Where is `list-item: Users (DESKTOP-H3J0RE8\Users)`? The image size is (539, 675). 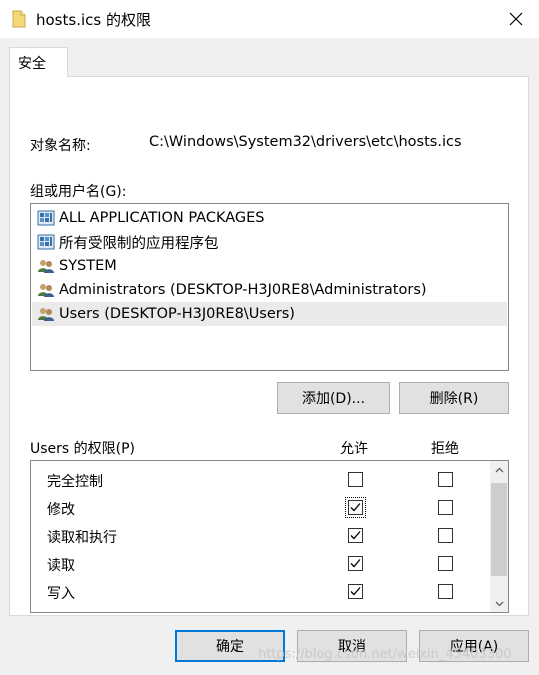
list-item: Users (DESKTOP-H3J0RE8\Users) is located at coordinates (269, 314).